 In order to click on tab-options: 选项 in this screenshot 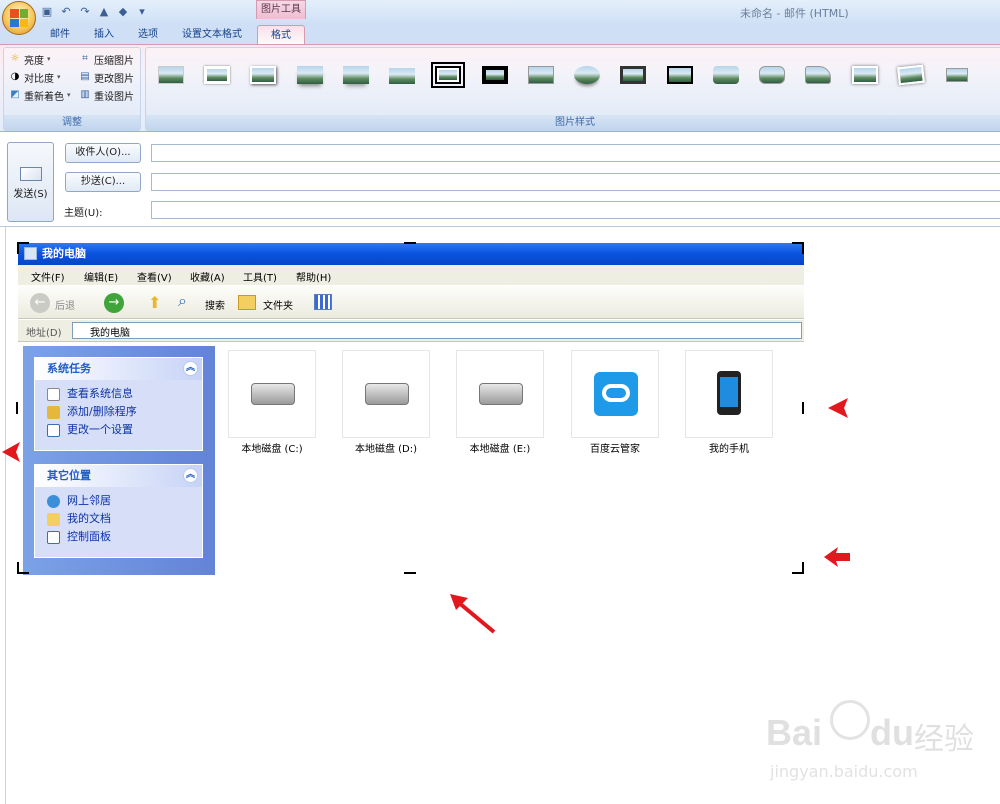, I will do `click(148, 35)`.